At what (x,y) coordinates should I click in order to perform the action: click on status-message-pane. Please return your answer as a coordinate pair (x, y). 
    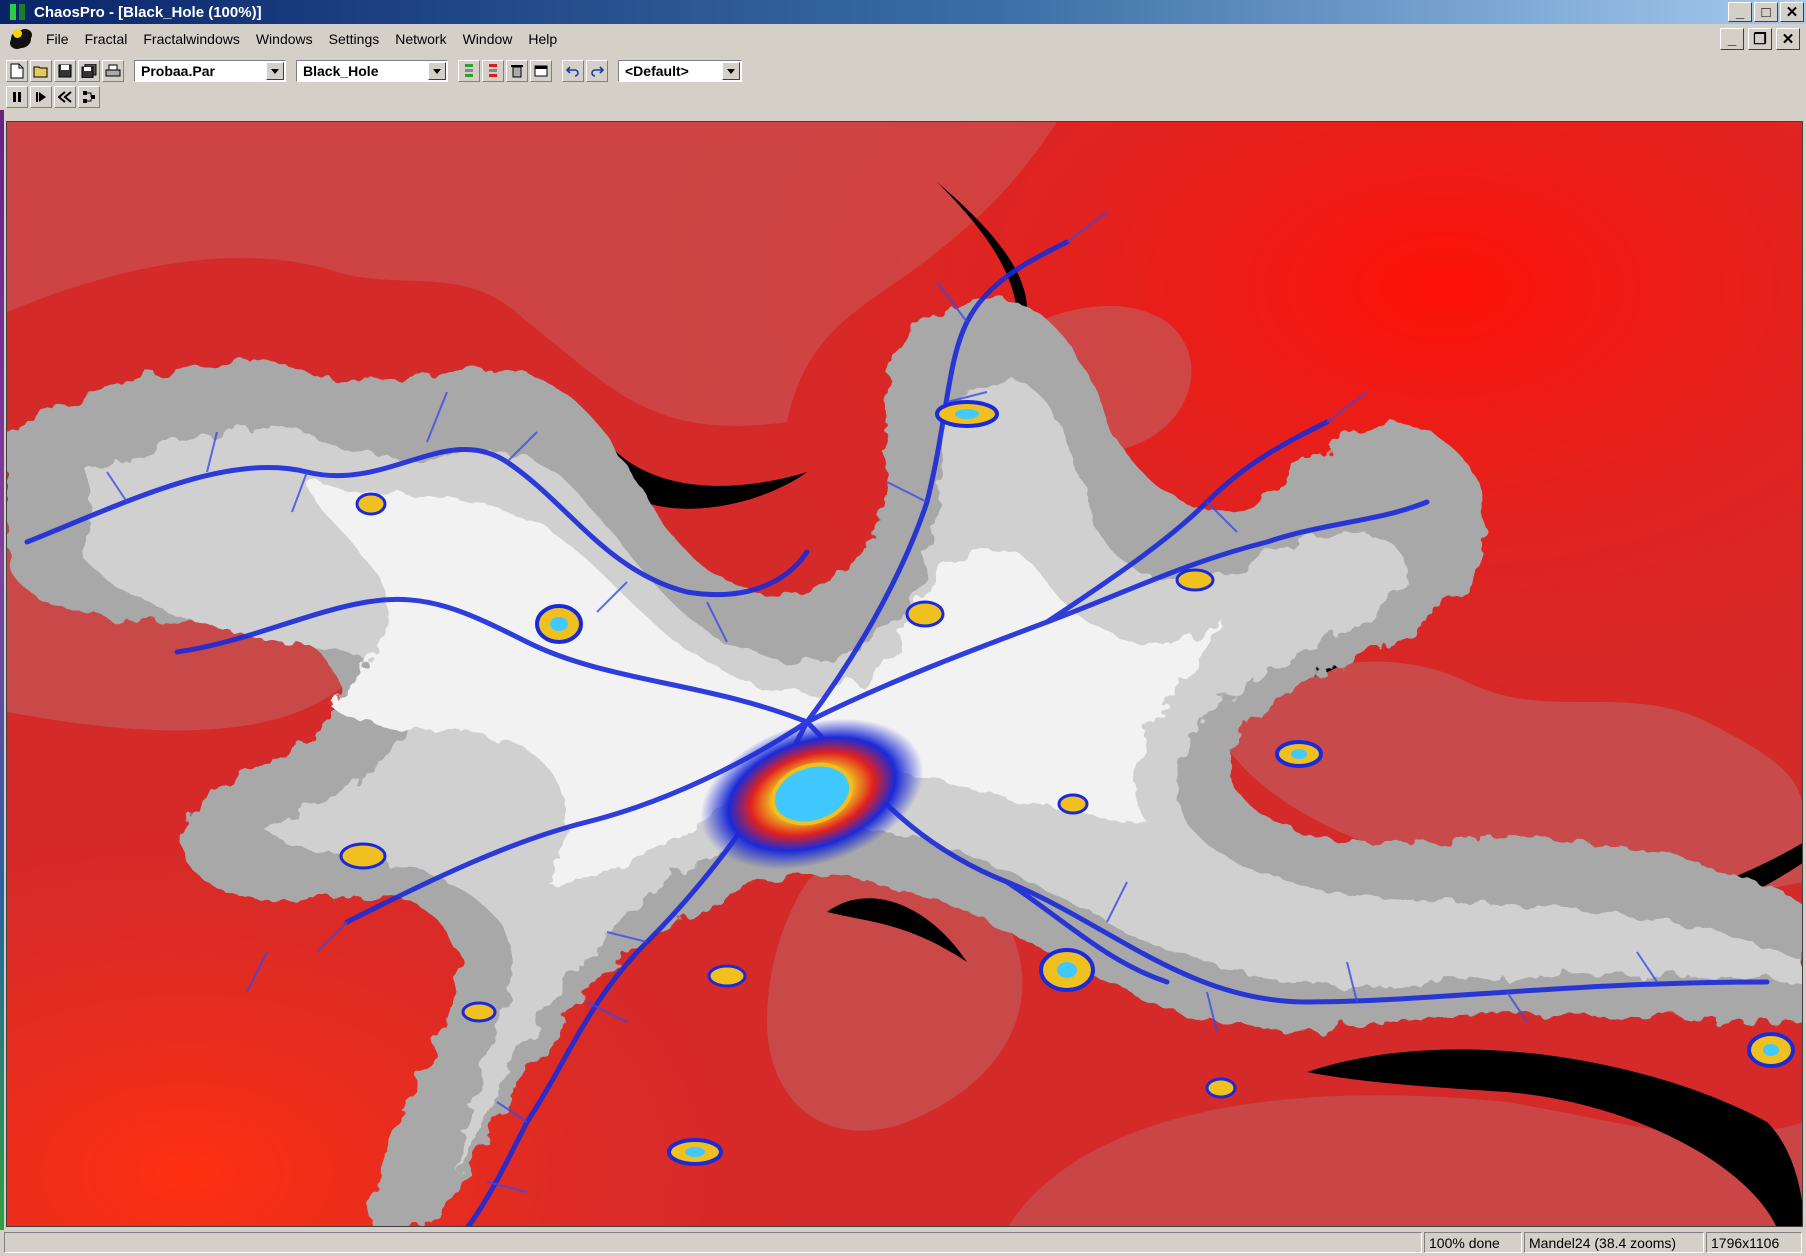
    Looking at the image, I should click on (713, 1242).